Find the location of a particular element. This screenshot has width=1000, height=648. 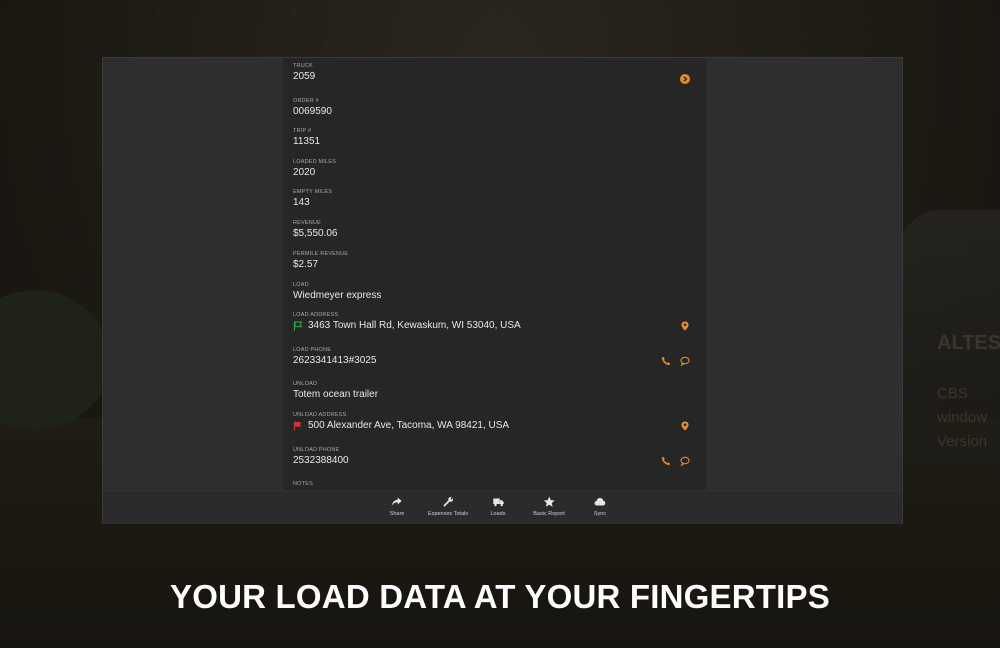

field-label: LOAD is located at coordinates (301, 285).